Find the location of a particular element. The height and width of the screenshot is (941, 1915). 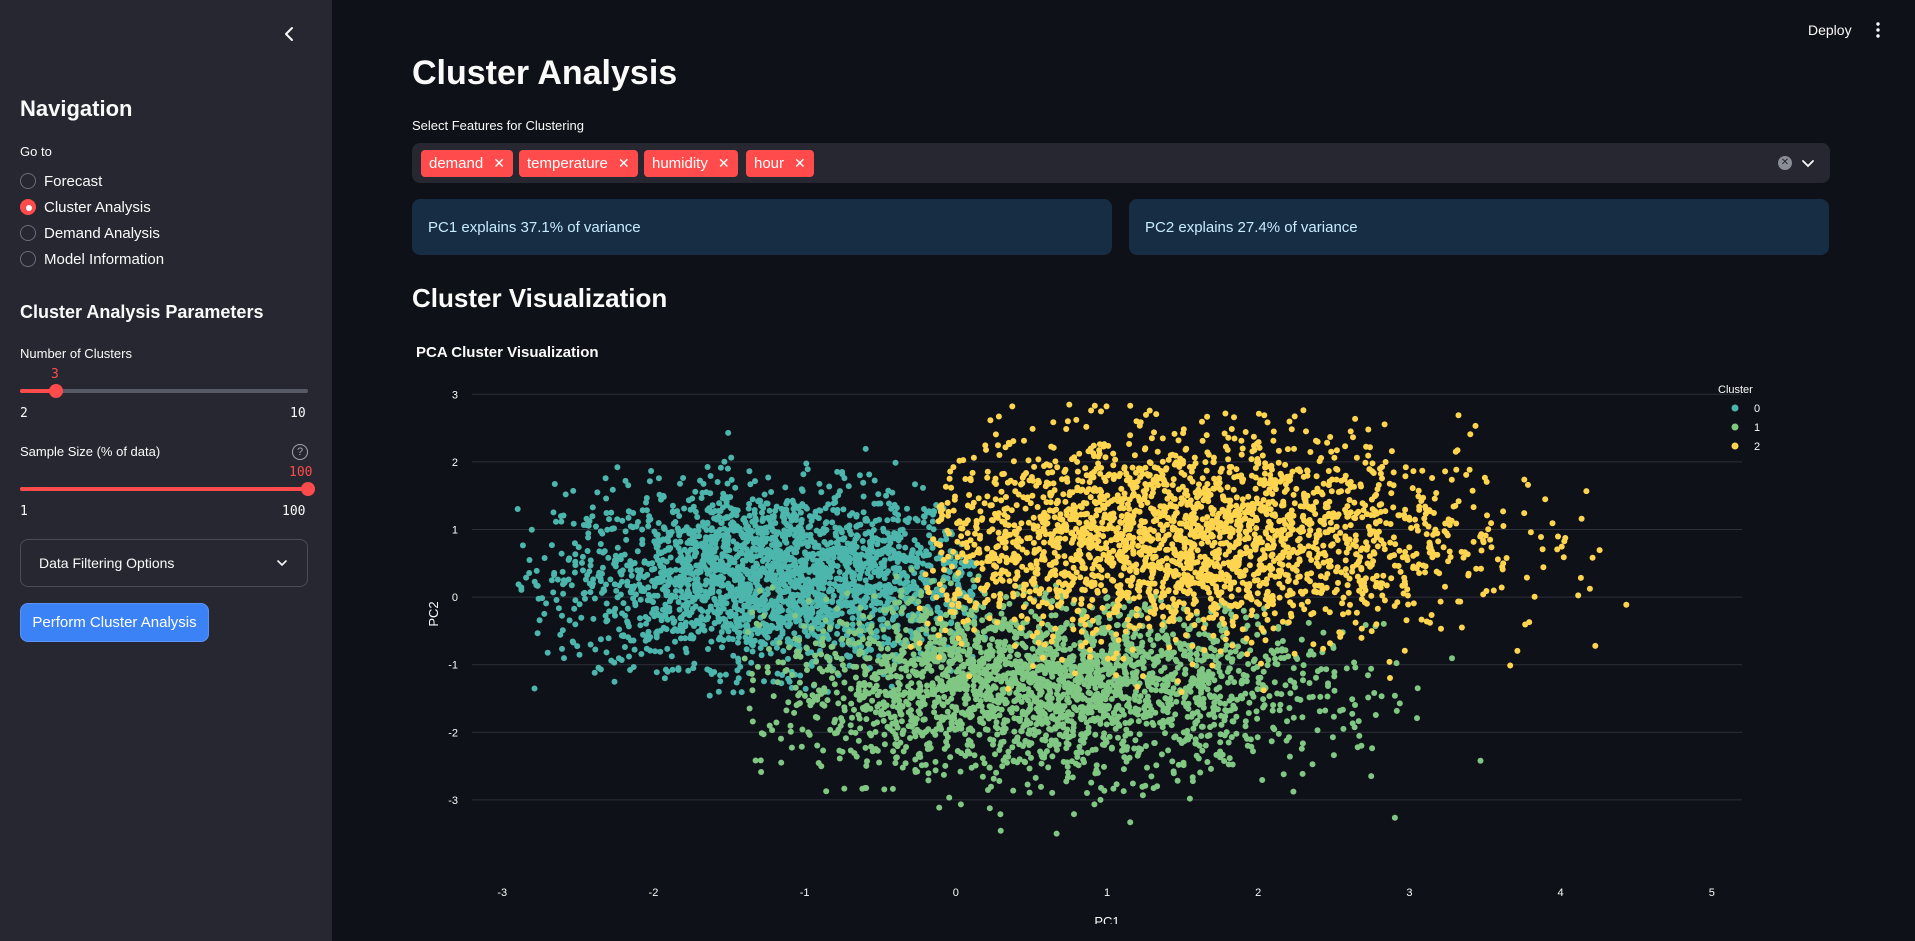

clear-all-icon: ✕ is located at coordinates (1785, 163).